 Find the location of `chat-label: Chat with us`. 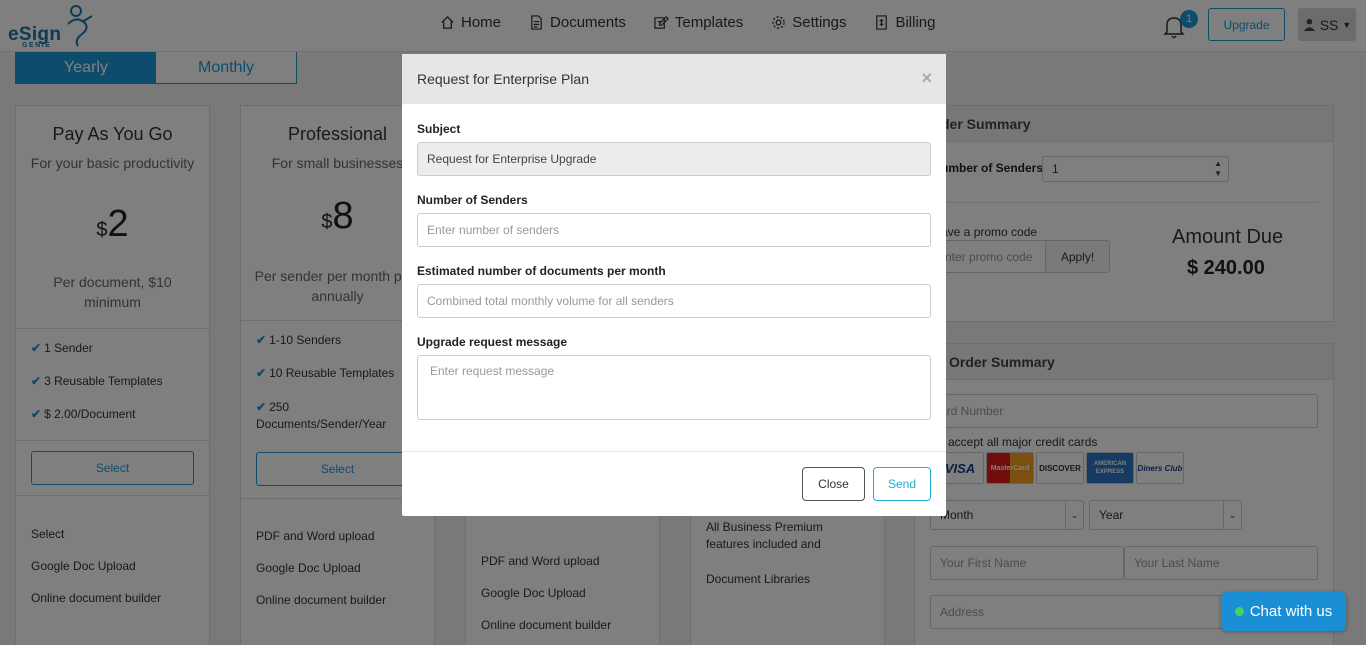

chat-label: Chat with us is located at coordinates (1291, 611).